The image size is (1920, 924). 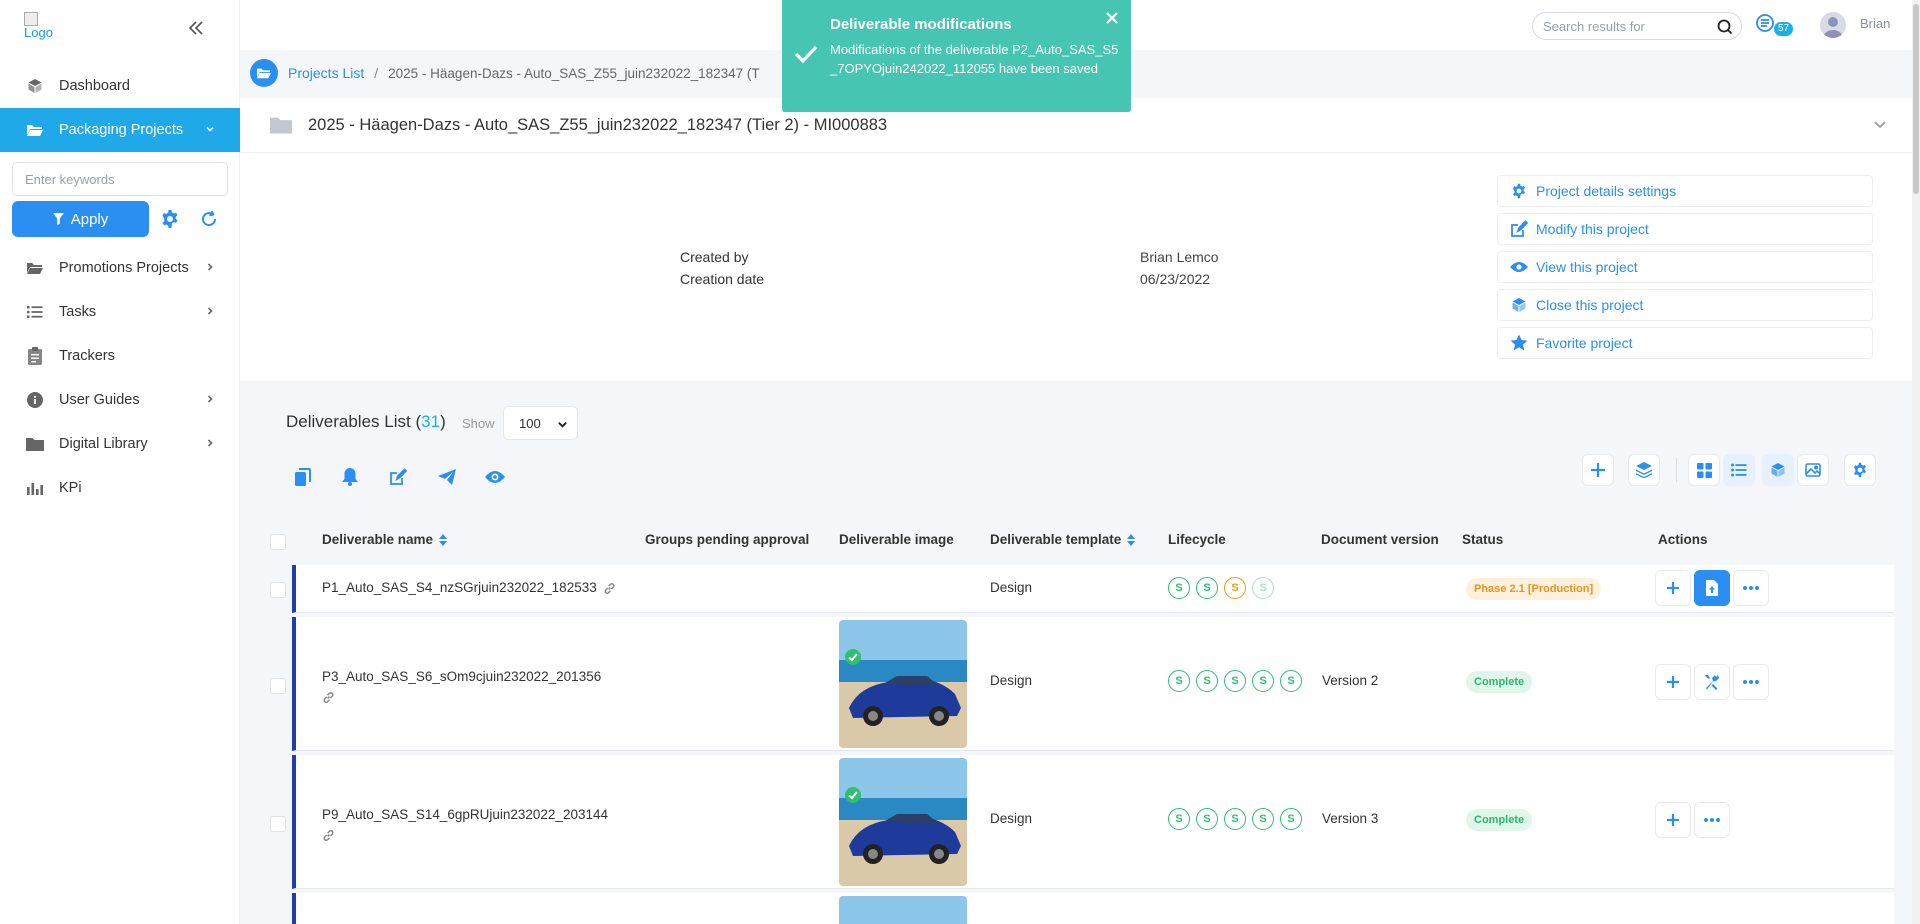 I want to click on copy-icon, so click(x=303, y=477).